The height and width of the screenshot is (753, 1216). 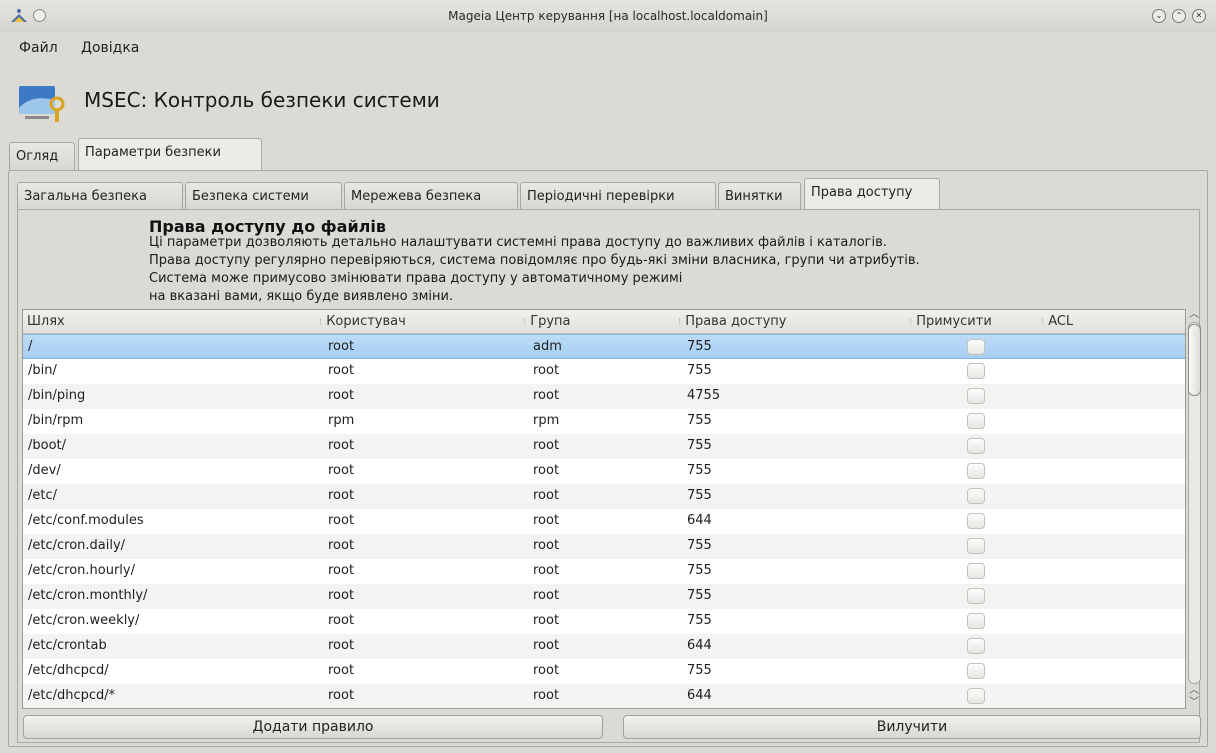 What do you see at coordinates (604, 471) in the screenshot?
I see `table-row: /dev/ root root 755` at bounding box center [604, 471].